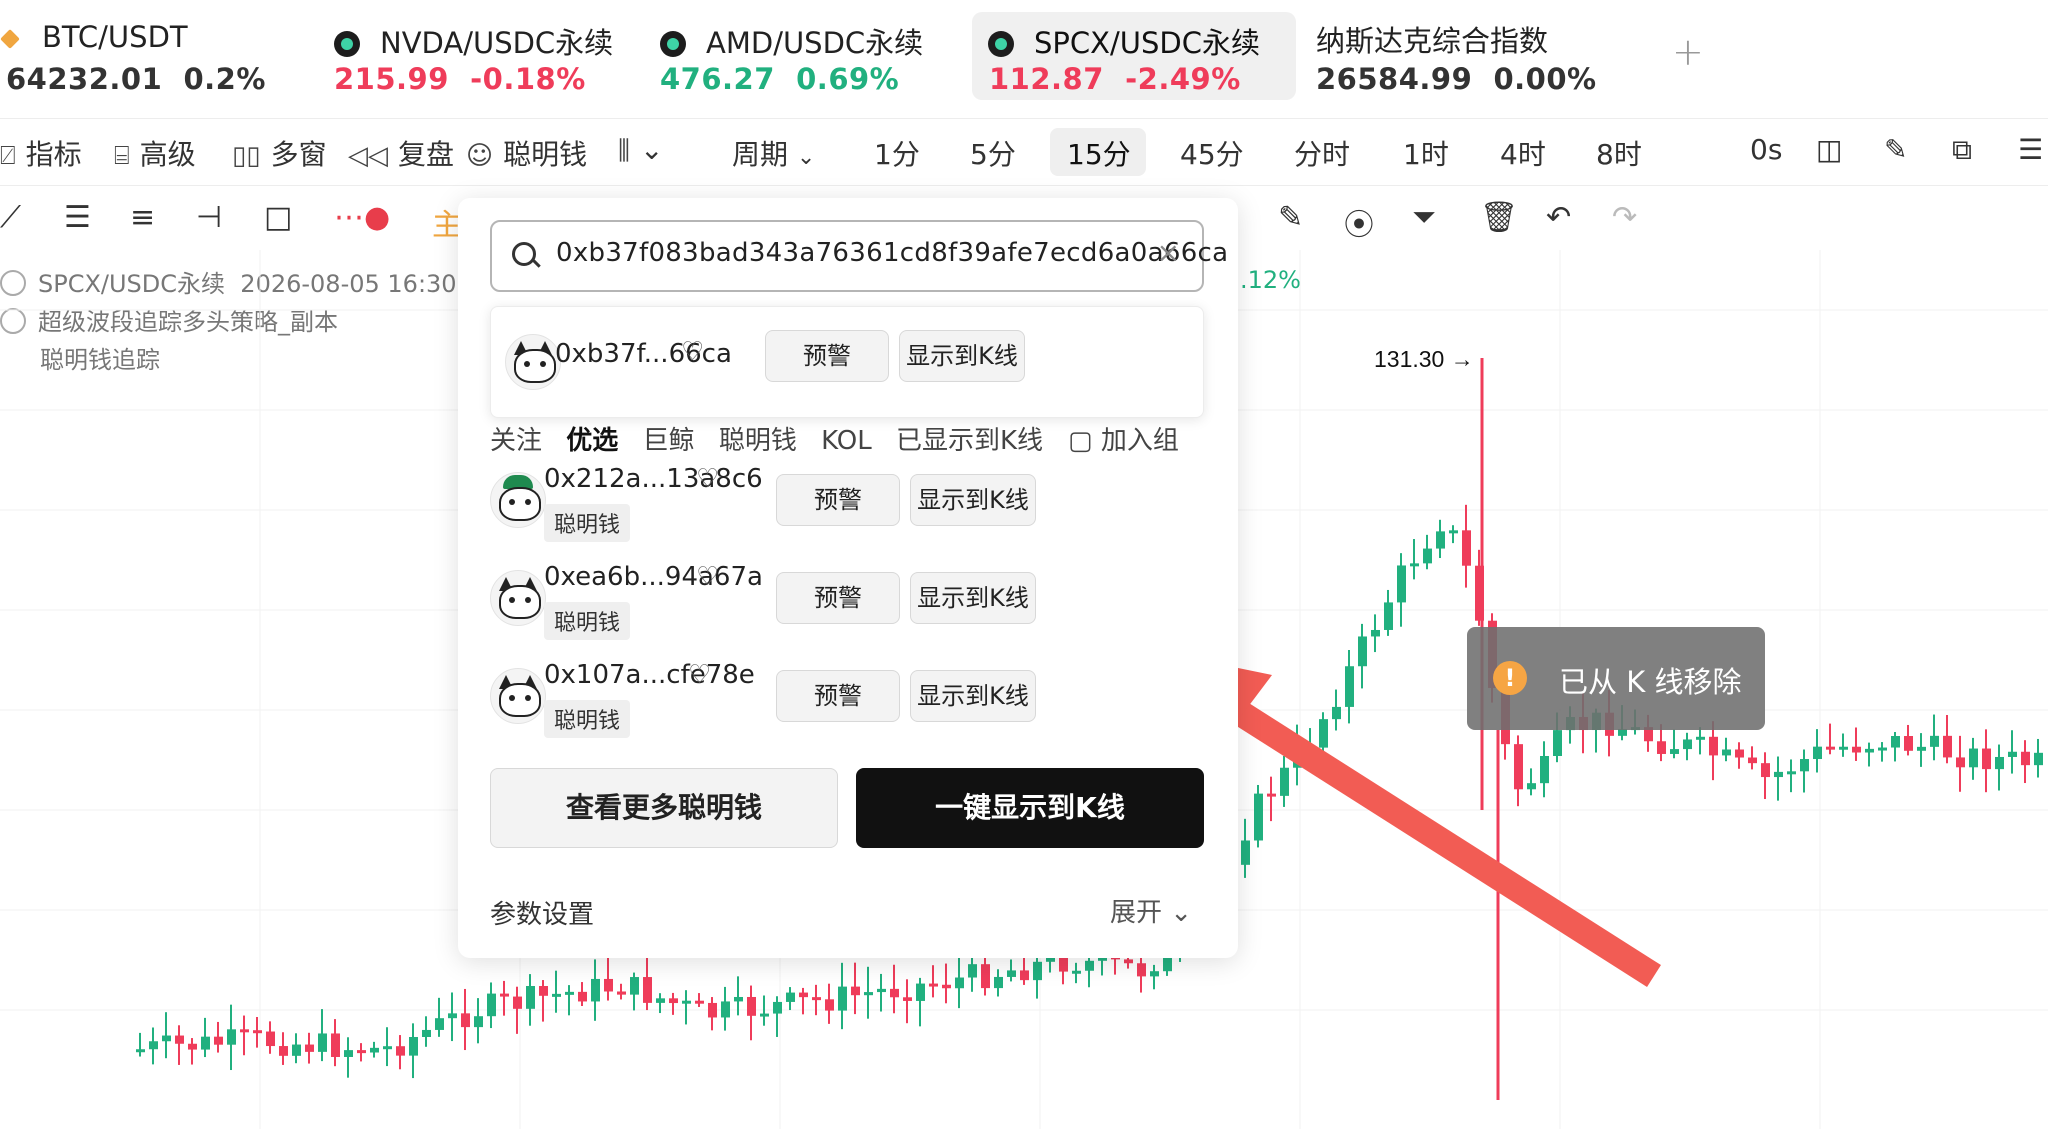 The image size is (2048, 1129). I want to click on interval-1h: 1时, so click(1426, 153).